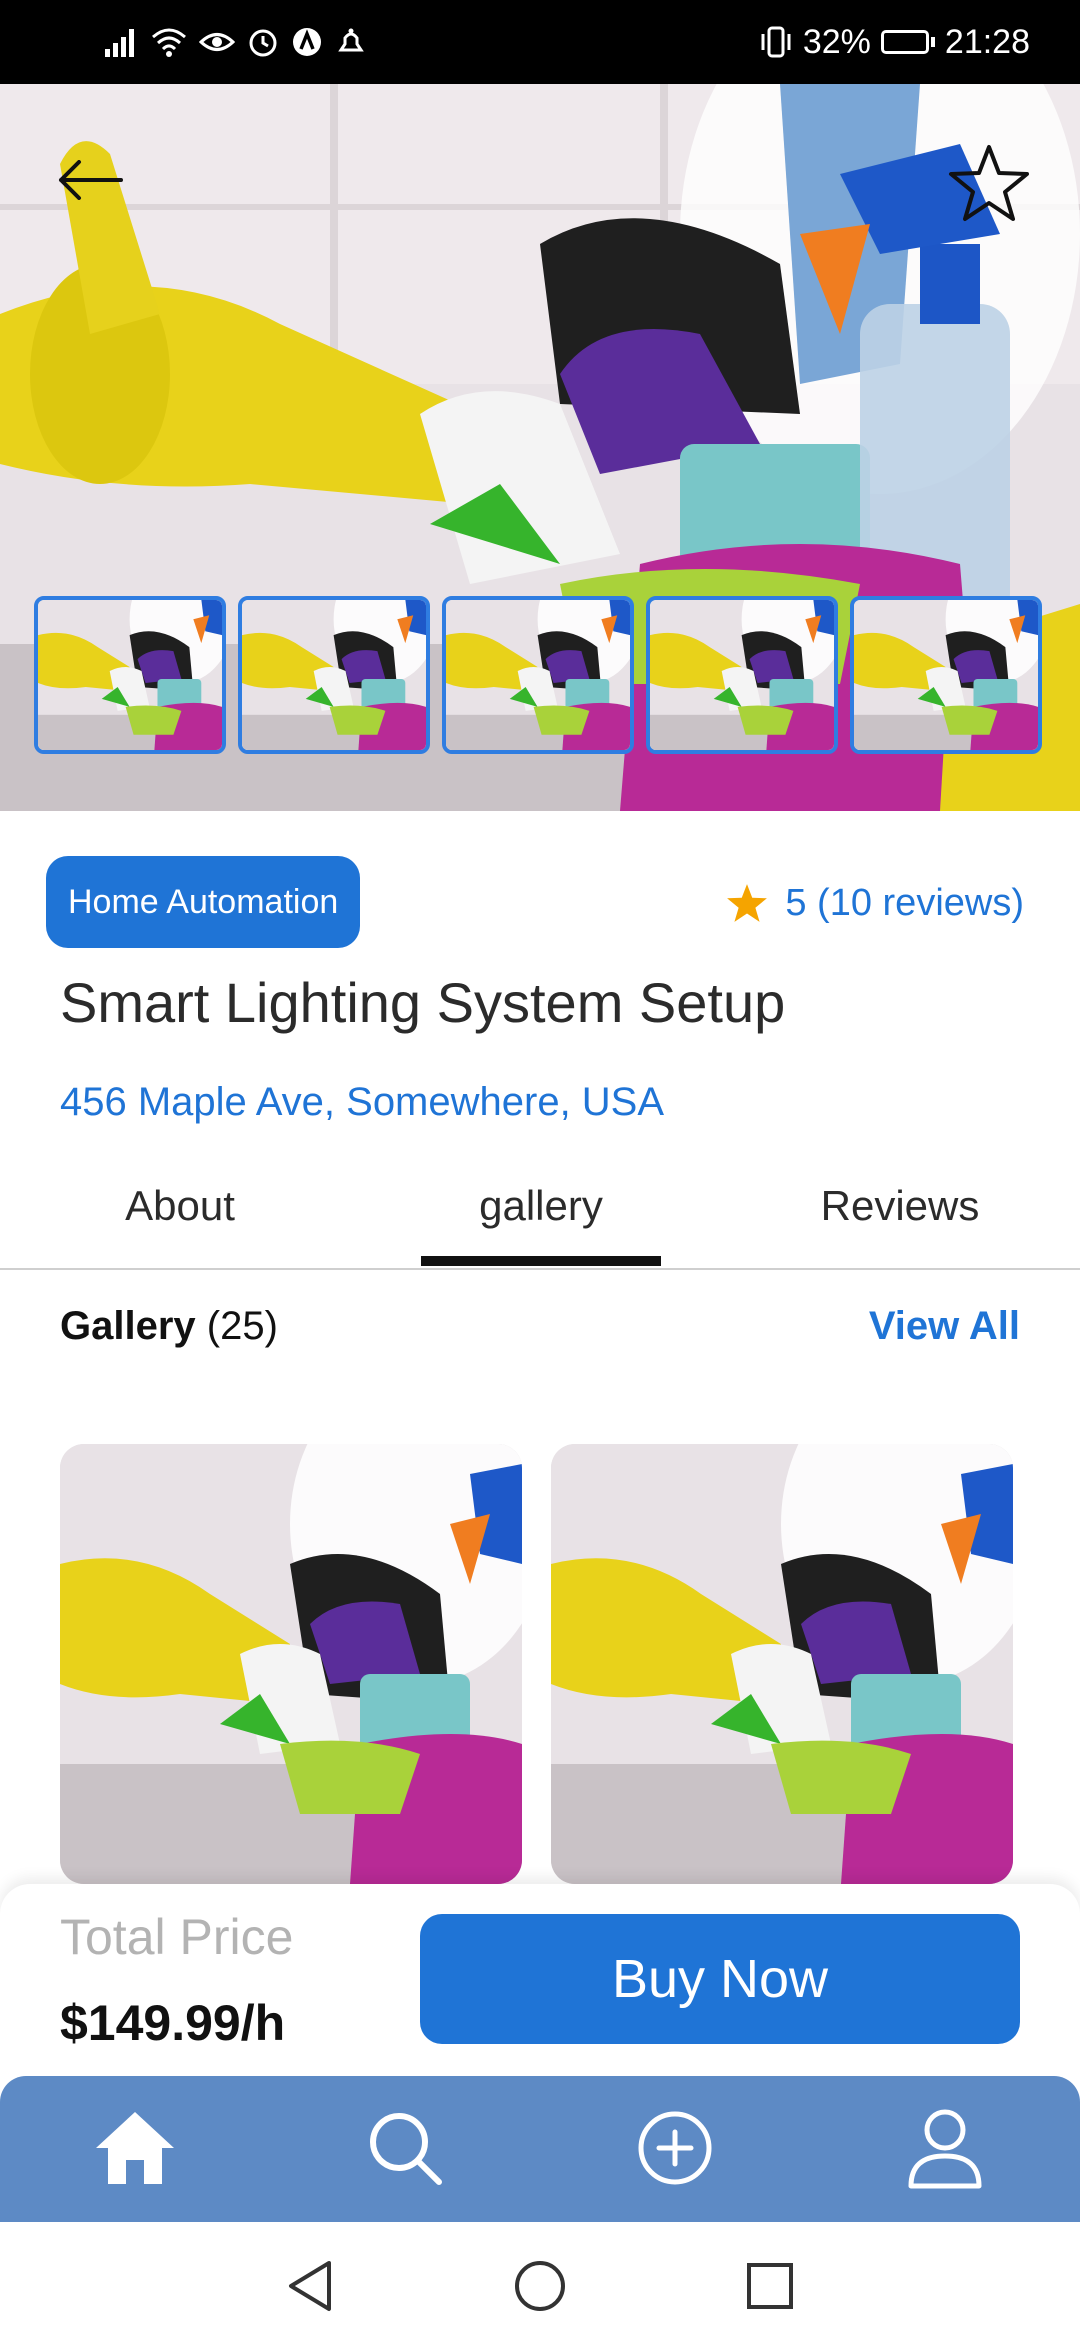 This screenshot has height=2340, width=1080. I want to click on back-triangle-icon, so click(310, 2286).